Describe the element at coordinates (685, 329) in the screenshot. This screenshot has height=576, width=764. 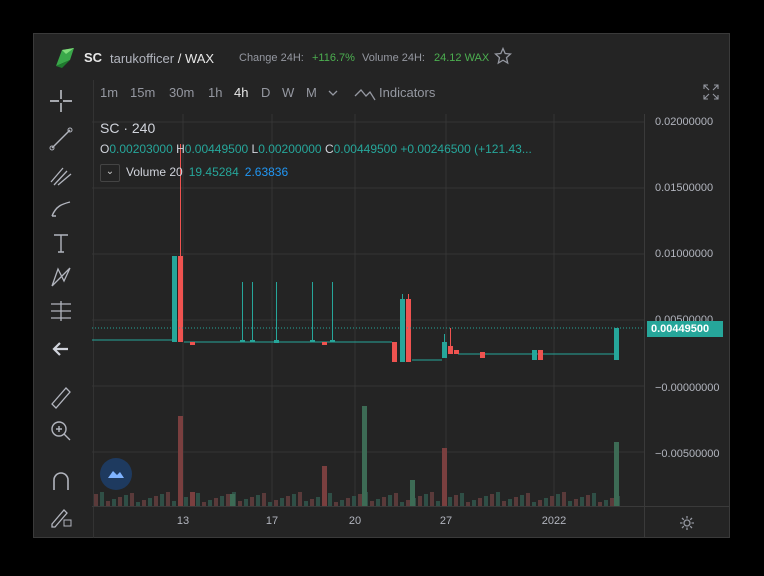
I see `current-price-label: 0.00449500` at that location.